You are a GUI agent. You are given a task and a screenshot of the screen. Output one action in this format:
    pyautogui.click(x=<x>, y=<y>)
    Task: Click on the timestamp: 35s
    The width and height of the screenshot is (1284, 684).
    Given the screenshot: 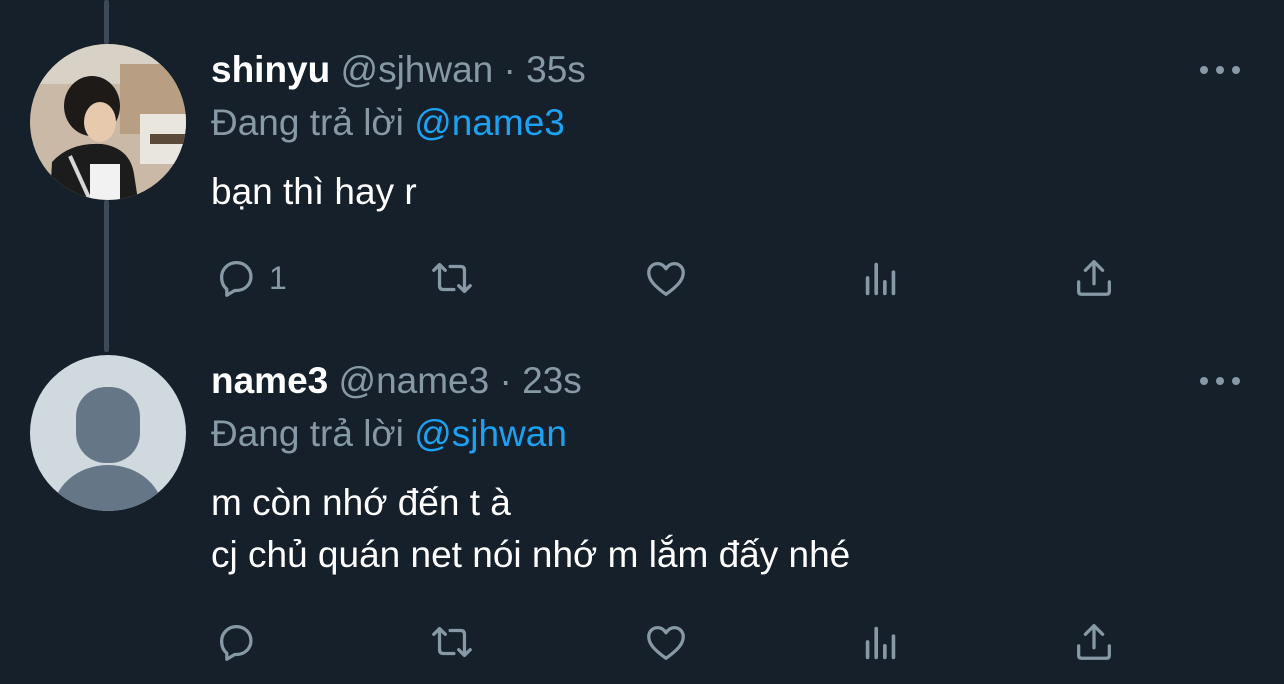 What is the action you would take?
    pyautogui.click(x=556, y=69)
    